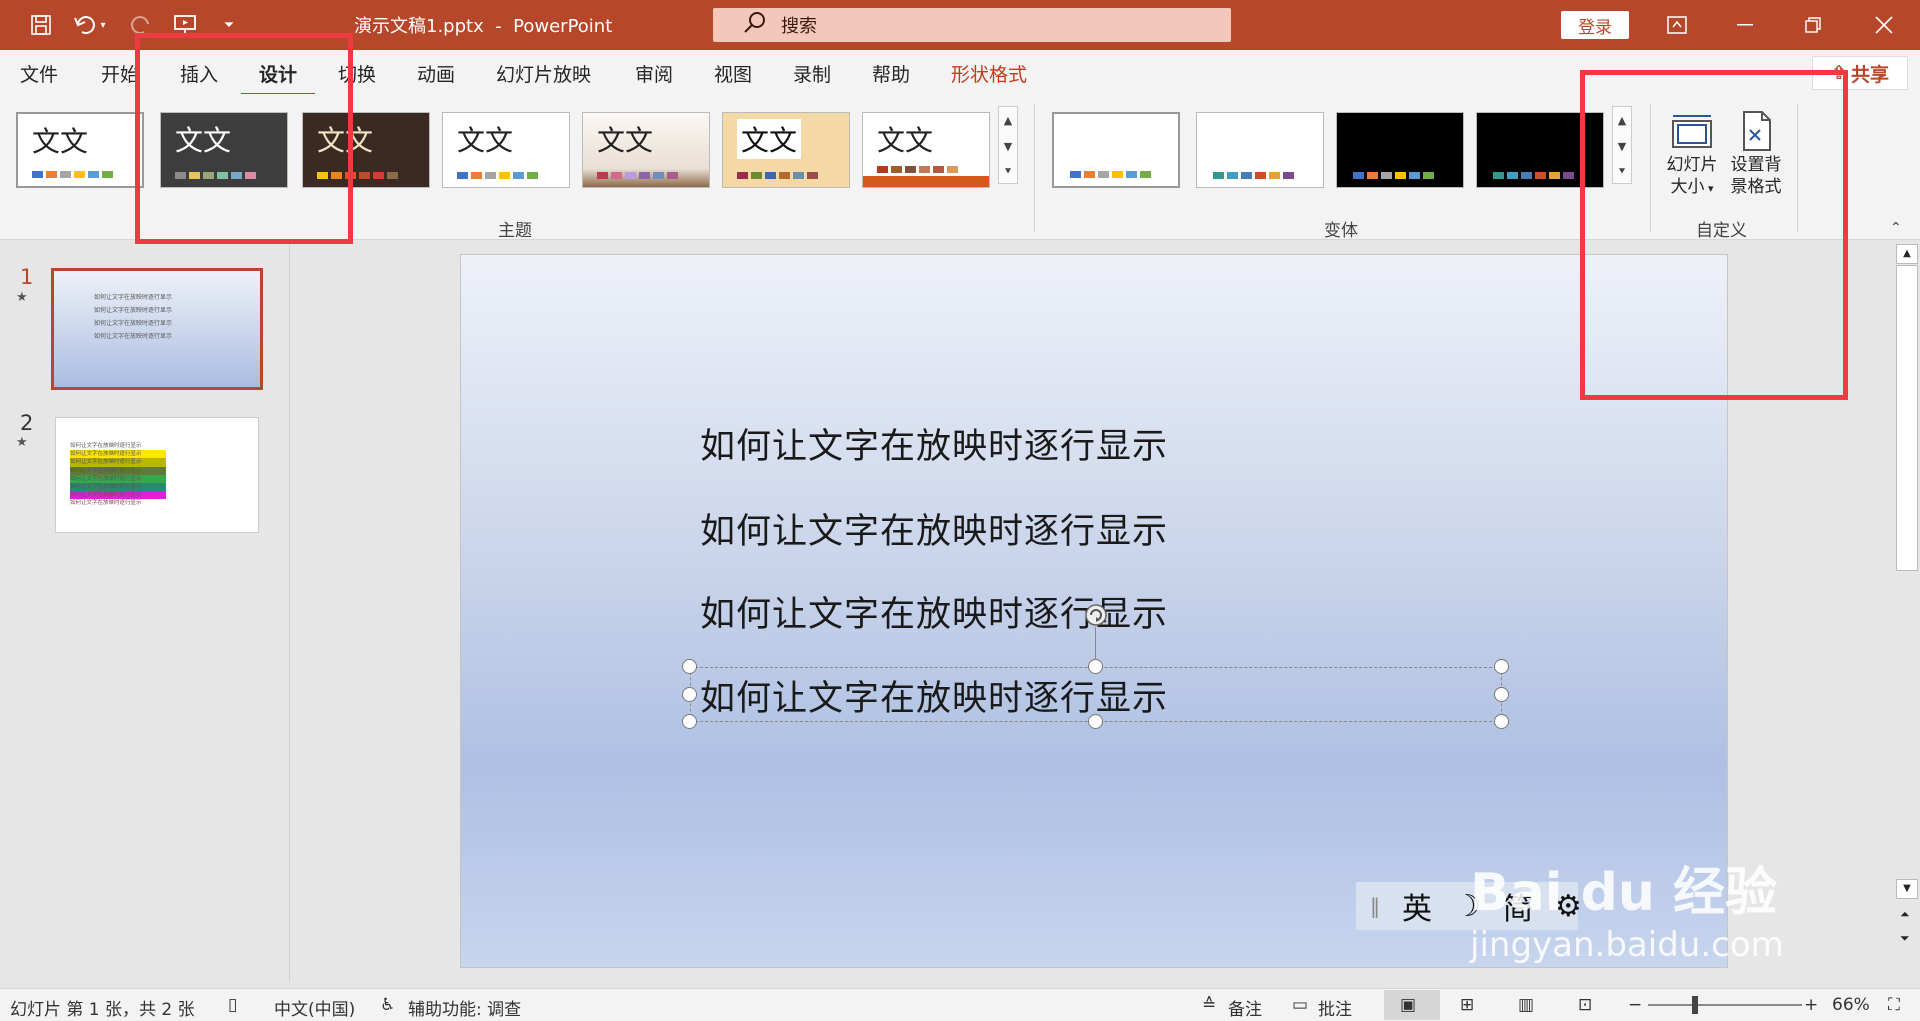 The image size is (1920, 1021). Describe the element at coordinates (1635, 1005) in the screenshot. I see `zoom-out-icon: −` at that location.